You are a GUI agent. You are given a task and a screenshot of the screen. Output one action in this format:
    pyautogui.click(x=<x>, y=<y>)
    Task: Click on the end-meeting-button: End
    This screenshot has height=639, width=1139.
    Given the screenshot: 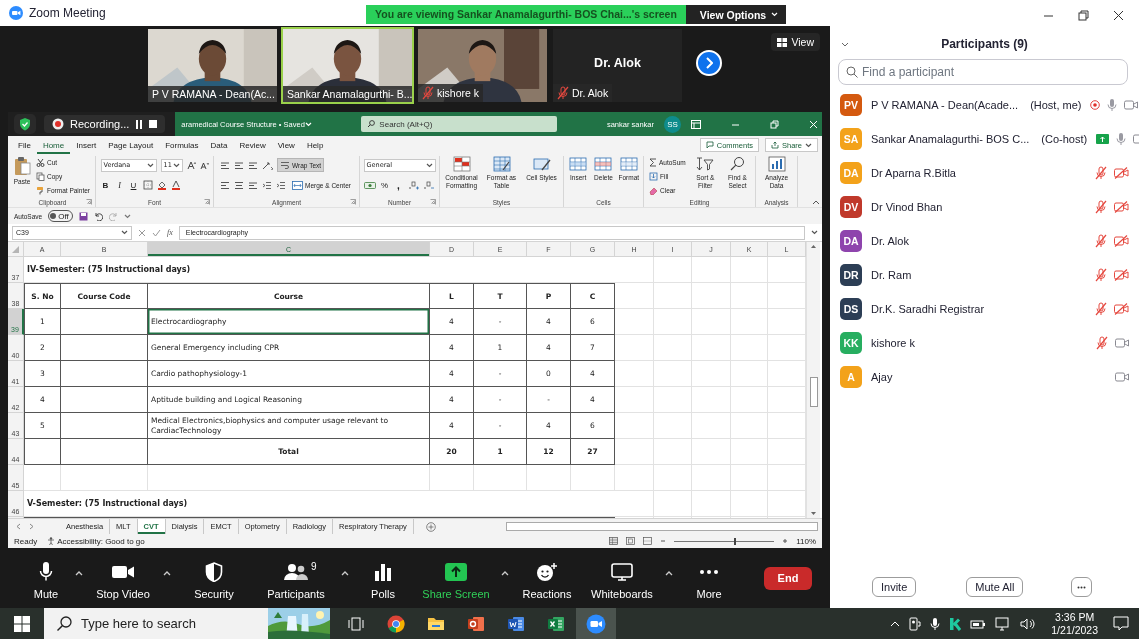 What is the action you would take?
    pyautogui.click(x=788, y=578)
    